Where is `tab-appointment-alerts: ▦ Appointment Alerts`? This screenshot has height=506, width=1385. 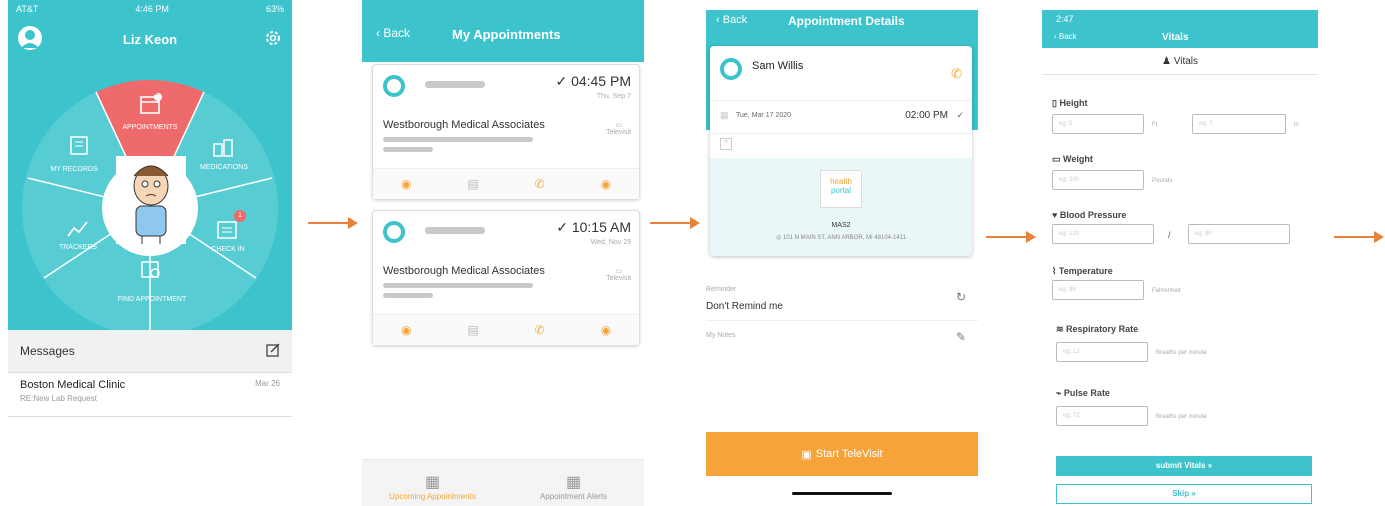 tab-appointment-alerts: ▦ Appointment Alerts is located at coordinates (573, 483).